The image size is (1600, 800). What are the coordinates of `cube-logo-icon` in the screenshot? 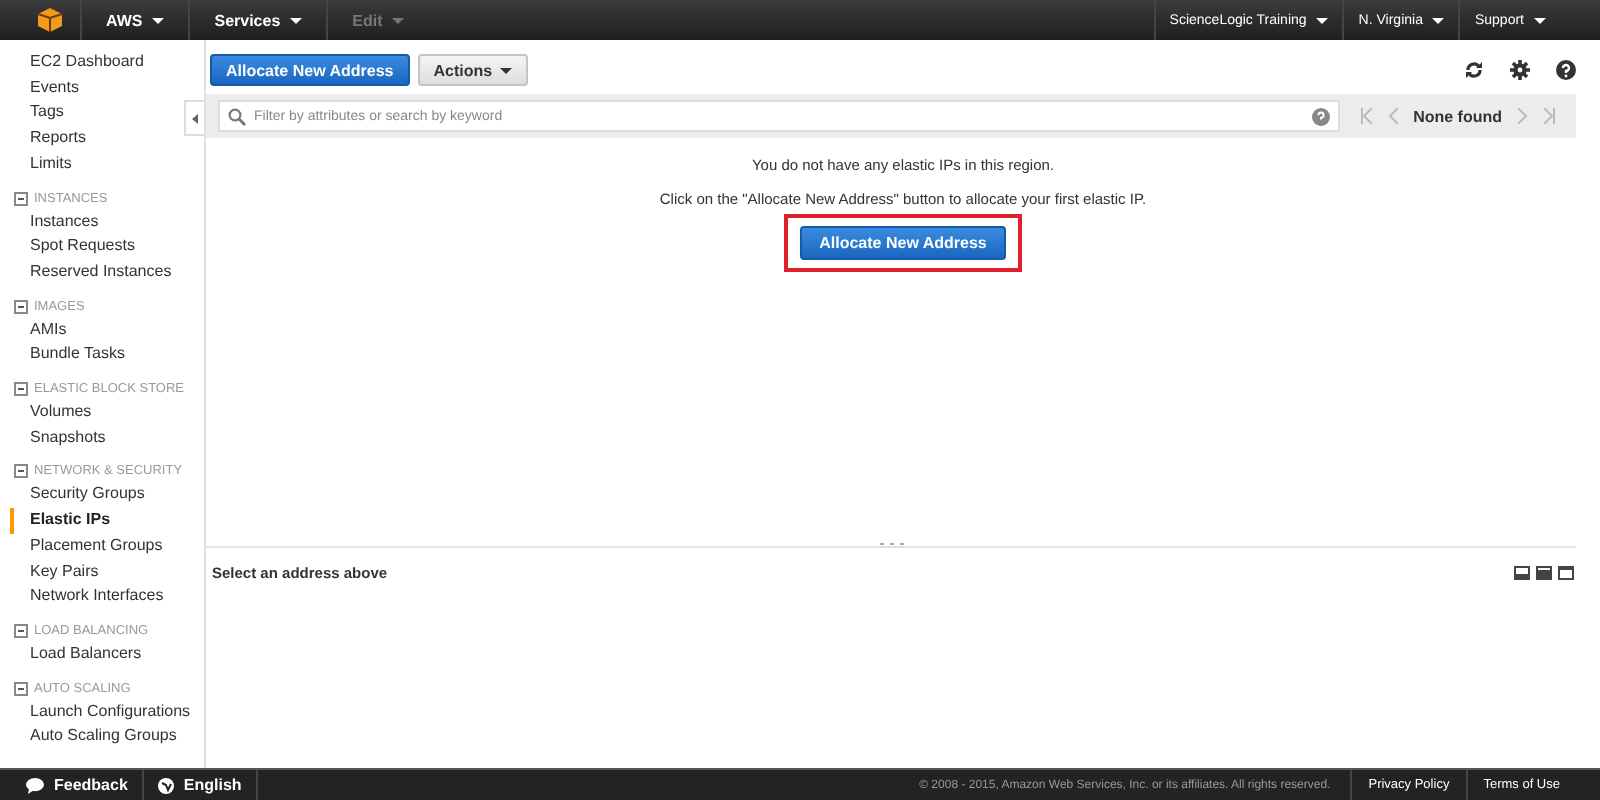 It's located at (50, 20).